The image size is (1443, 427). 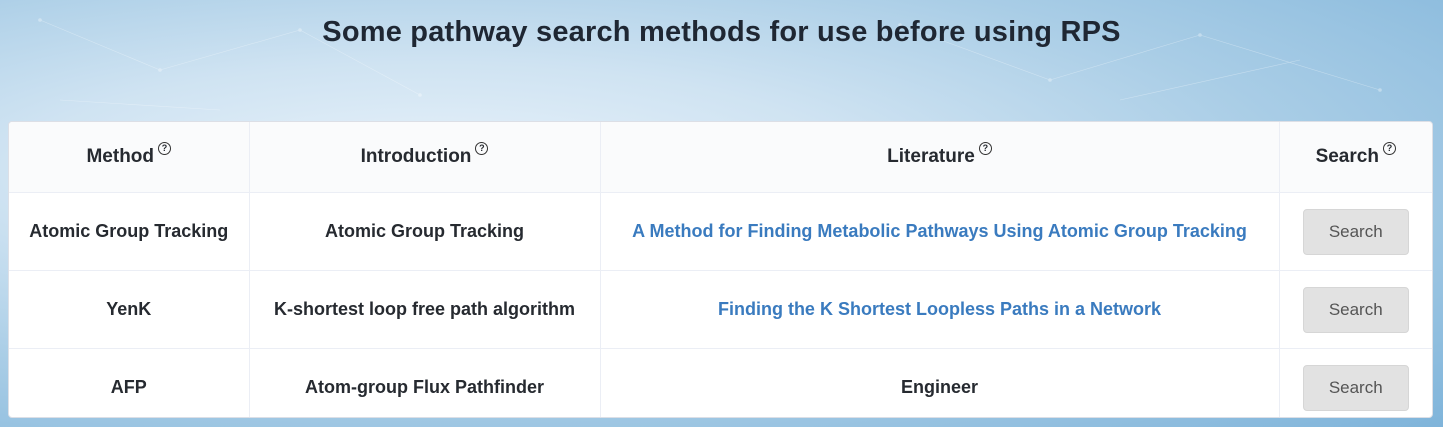 I want to click on column-header-method: Method?, so click(x=129, y=157).